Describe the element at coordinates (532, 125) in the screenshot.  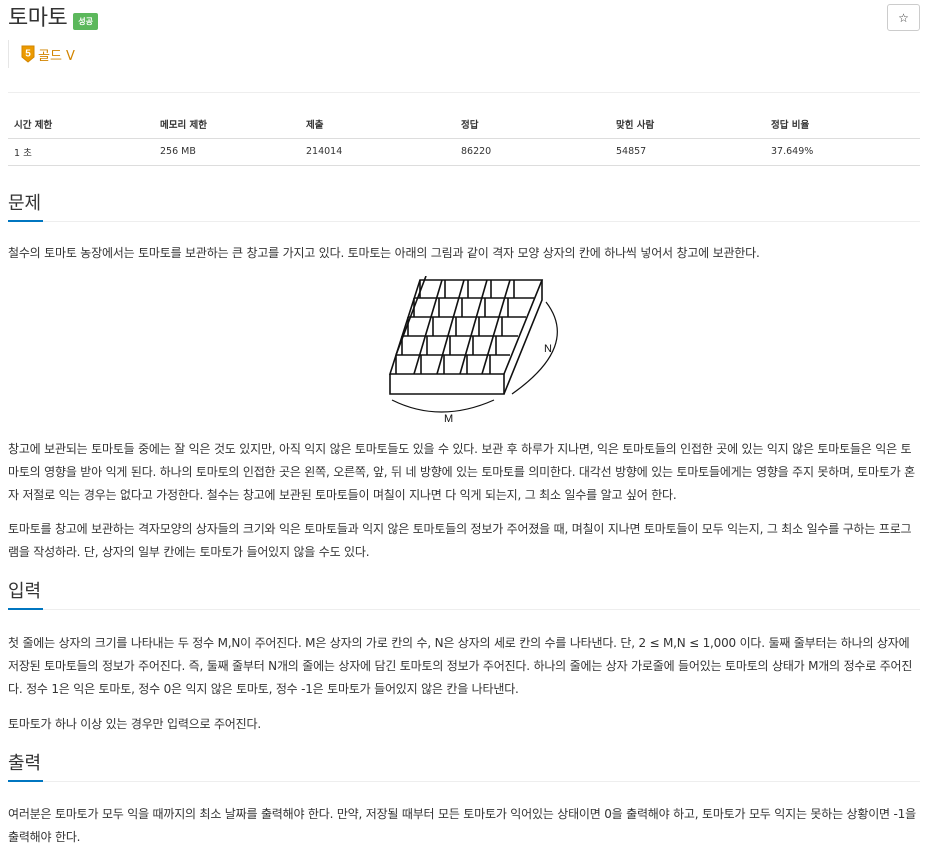
I see `header-accepted: 정답` at that location.